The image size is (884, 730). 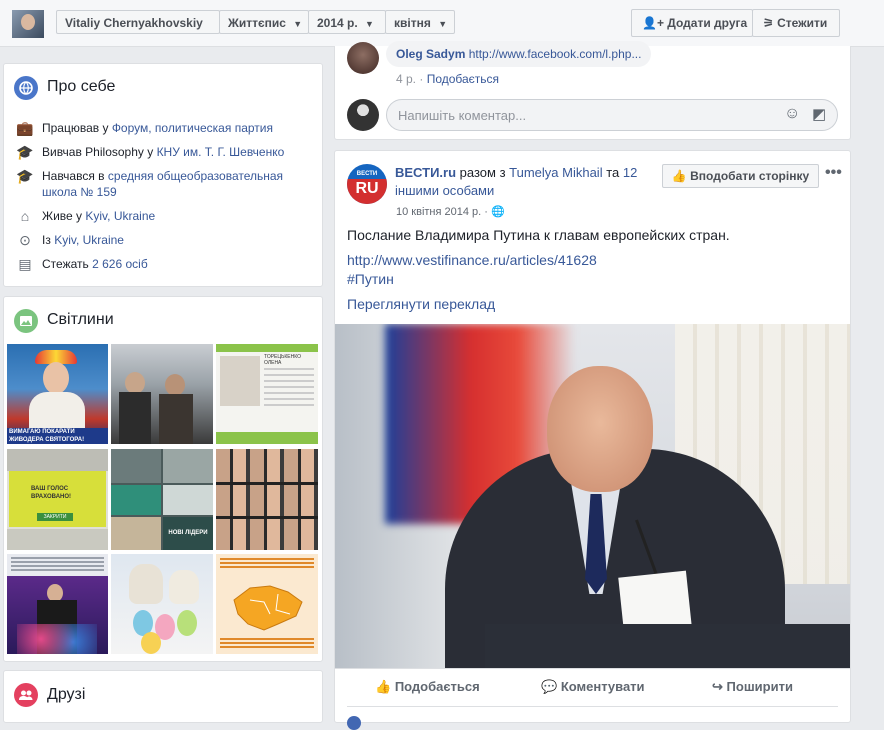 I want to click on person-shape, so click(x=176, y=419).